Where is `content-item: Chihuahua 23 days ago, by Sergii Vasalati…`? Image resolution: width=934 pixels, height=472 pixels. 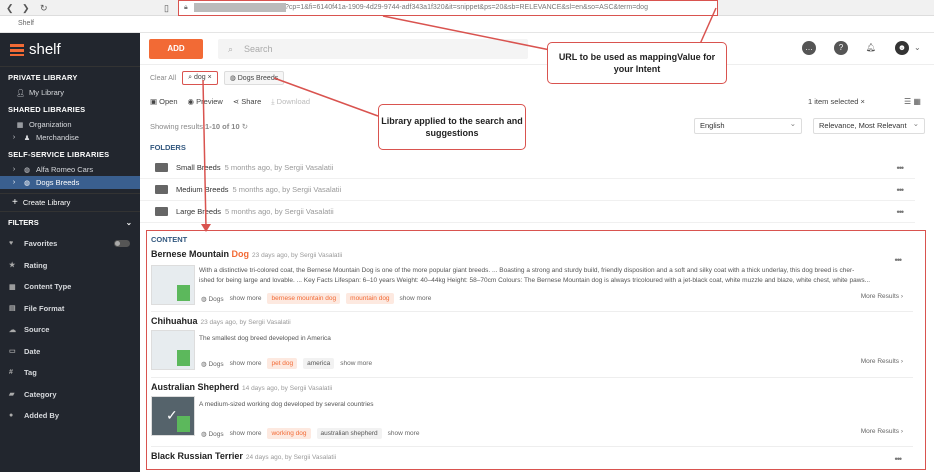
content-item: Chihuahua 23 days ago, by Sergii Vasalati… is located at coordinates (532, 347).